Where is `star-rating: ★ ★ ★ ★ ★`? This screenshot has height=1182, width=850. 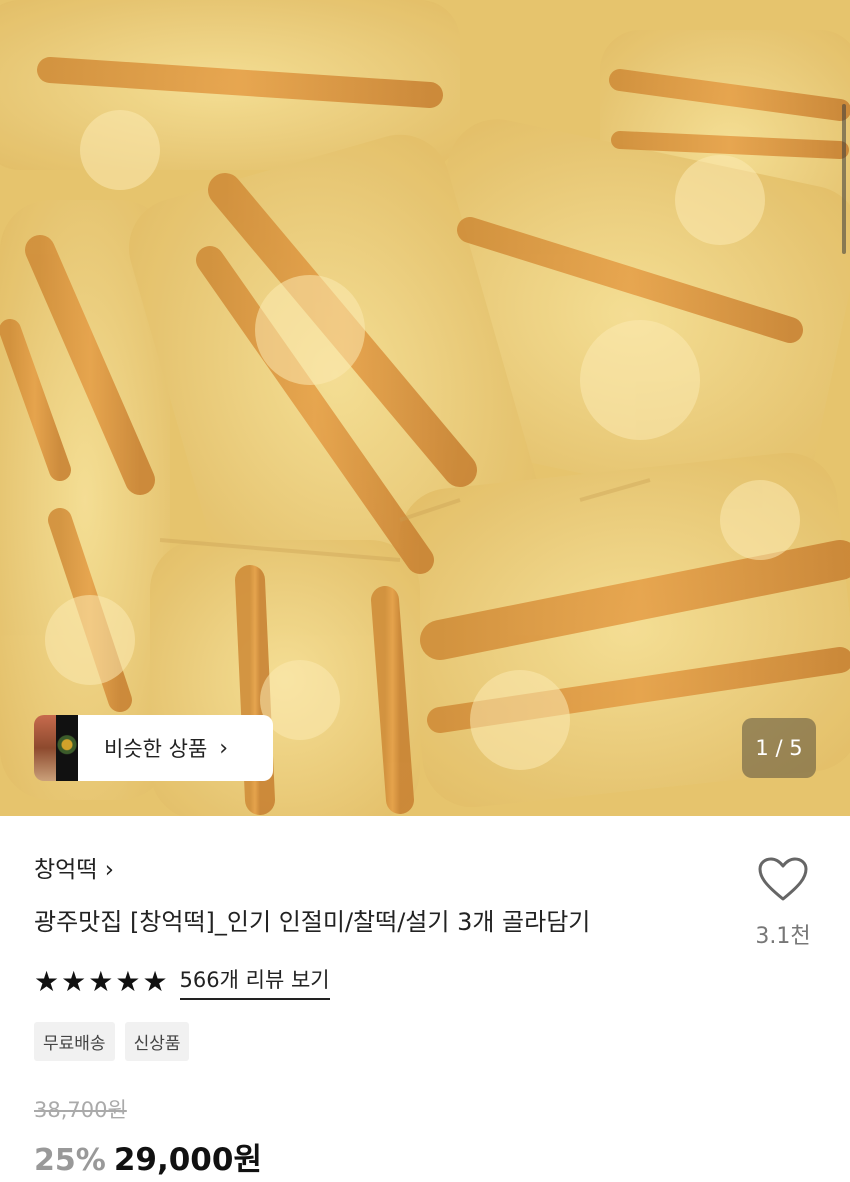
star-rating: ★ ★ ★ ★ ★ is located at coordinates (101, 982).